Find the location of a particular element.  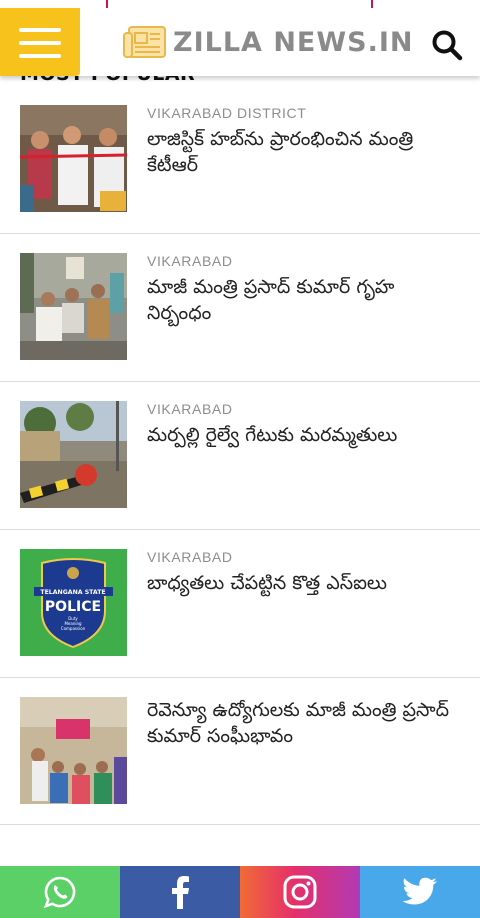

search-icon is located at coordinates (447, 45).